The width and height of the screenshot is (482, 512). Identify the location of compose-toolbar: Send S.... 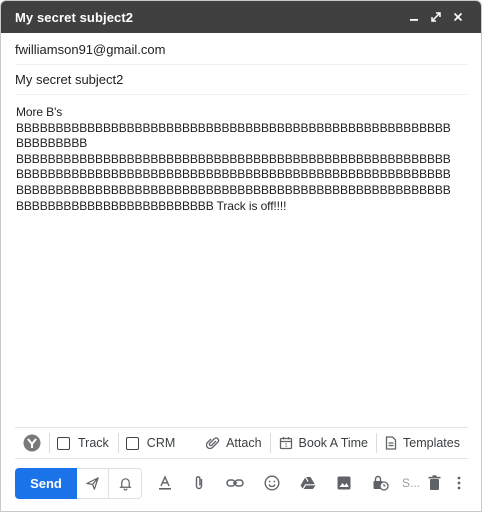
(245, 483).